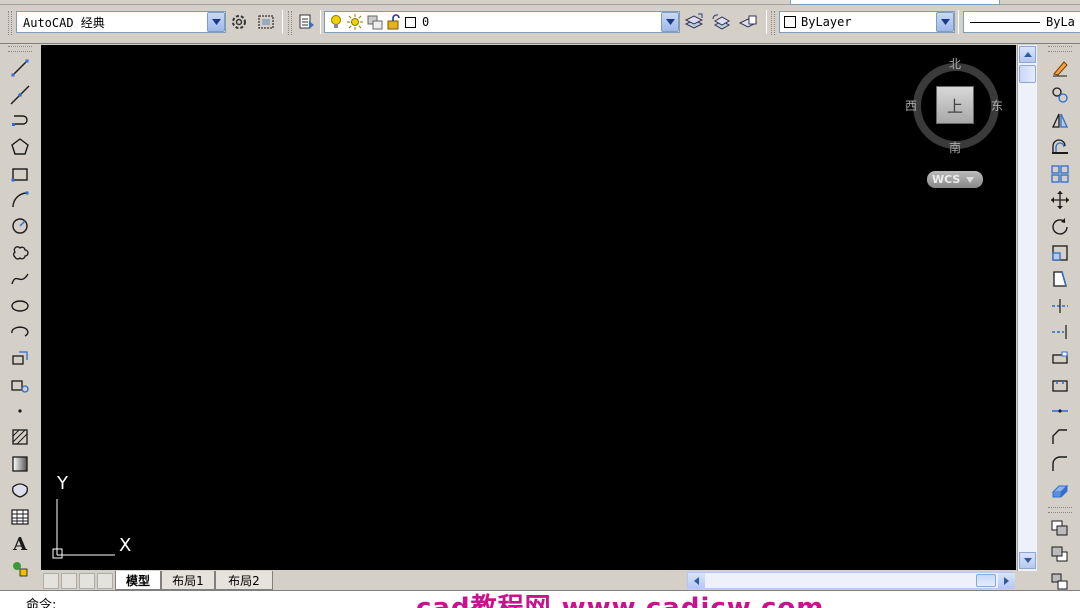 Image resolution: width=1080 pixels, height=608 pixels. What do you see at coordinates (266, 22) in the screenshot?
I see `clean-screen-button` at bounding box center [266, 22].